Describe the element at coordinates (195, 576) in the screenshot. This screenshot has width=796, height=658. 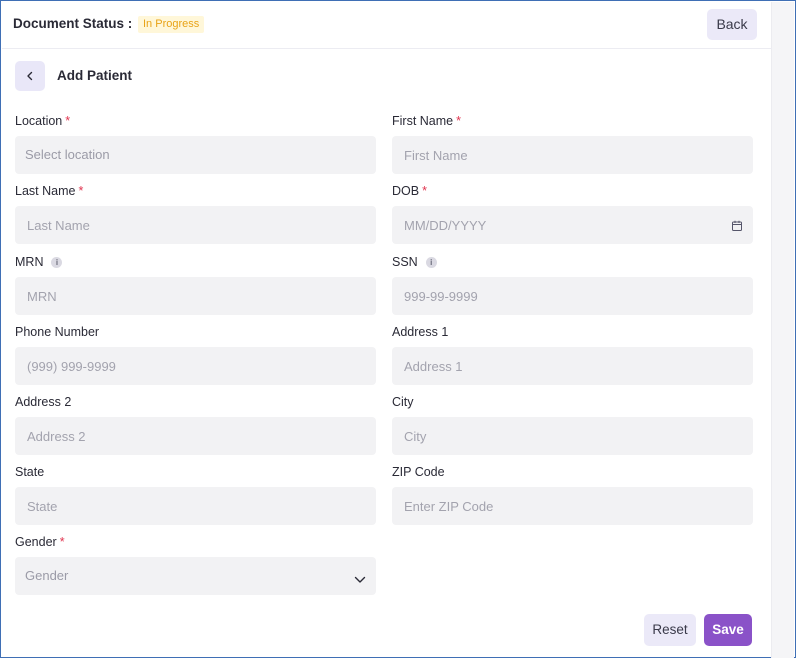
I see `gender-select: Gender` at that location.